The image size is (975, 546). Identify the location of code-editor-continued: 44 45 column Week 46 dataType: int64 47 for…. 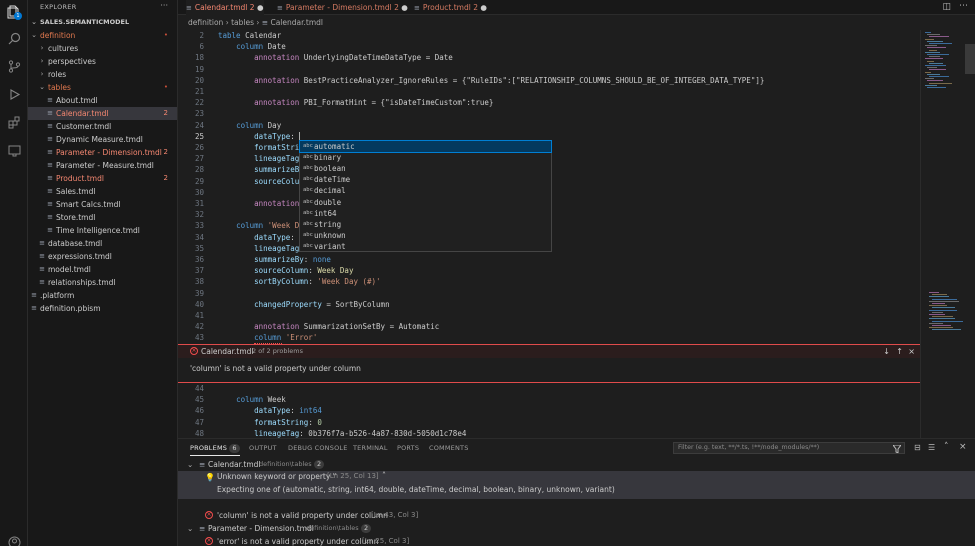
(549, 410).